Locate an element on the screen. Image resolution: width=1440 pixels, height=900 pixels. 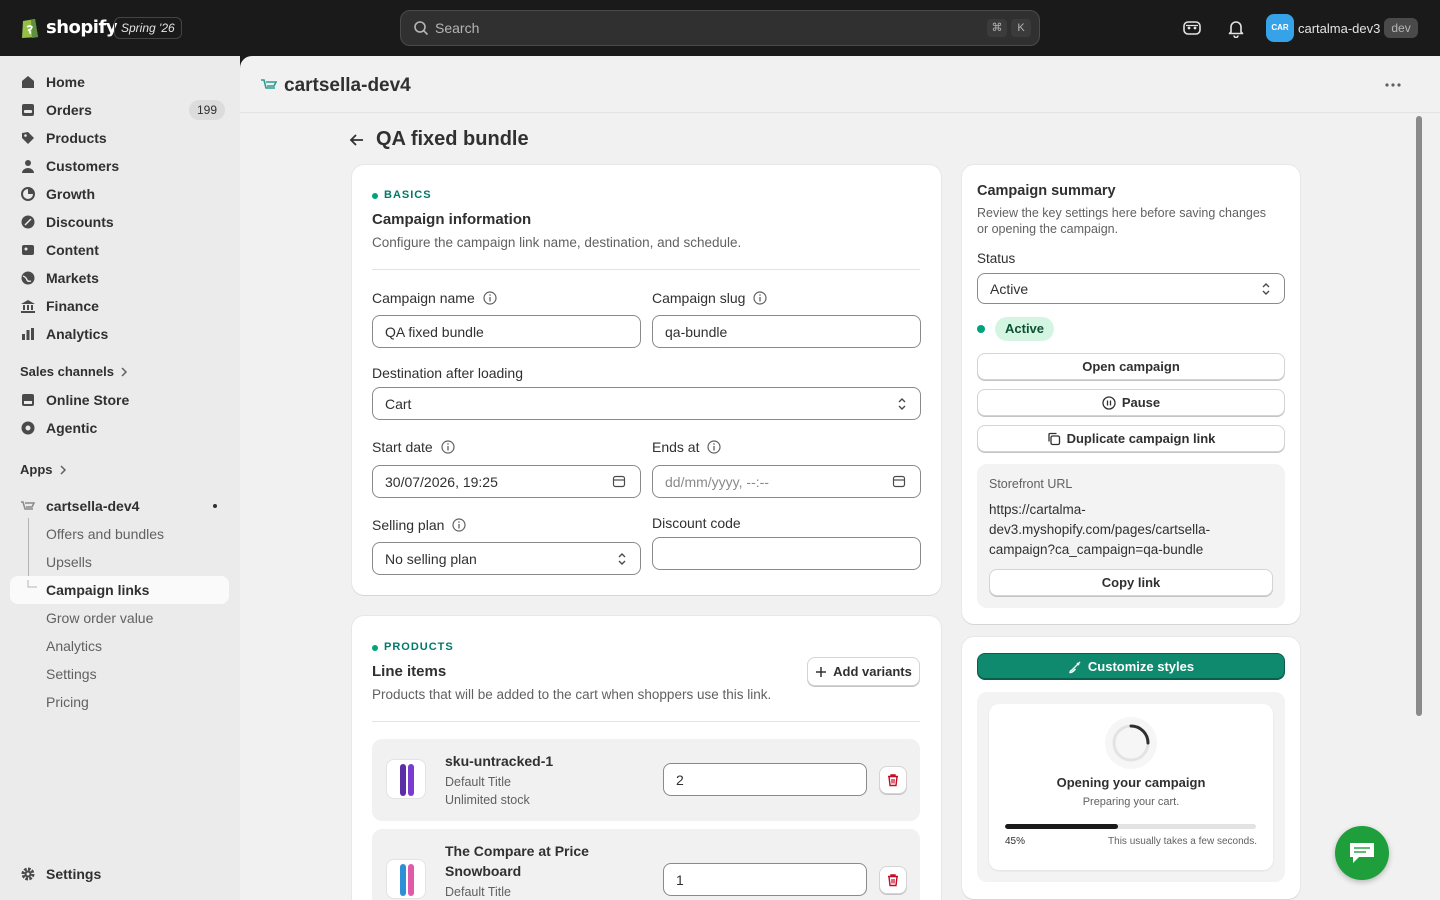
duplicate-icon is located at coordinates (1053, 438).